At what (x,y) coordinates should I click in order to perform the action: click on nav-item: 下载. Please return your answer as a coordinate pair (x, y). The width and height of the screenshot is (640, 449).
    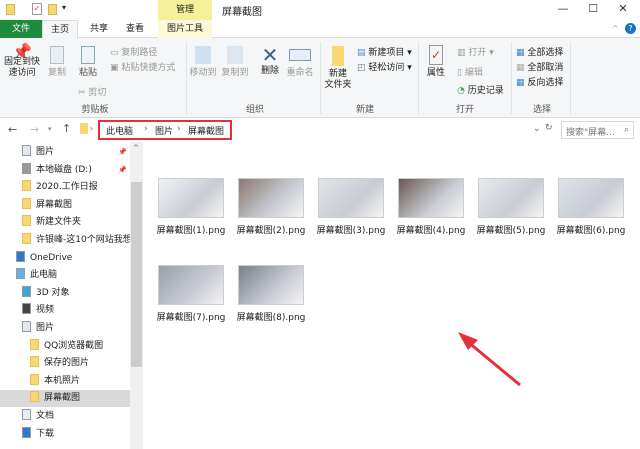
    Looking at the image, I should click on (65, 434).